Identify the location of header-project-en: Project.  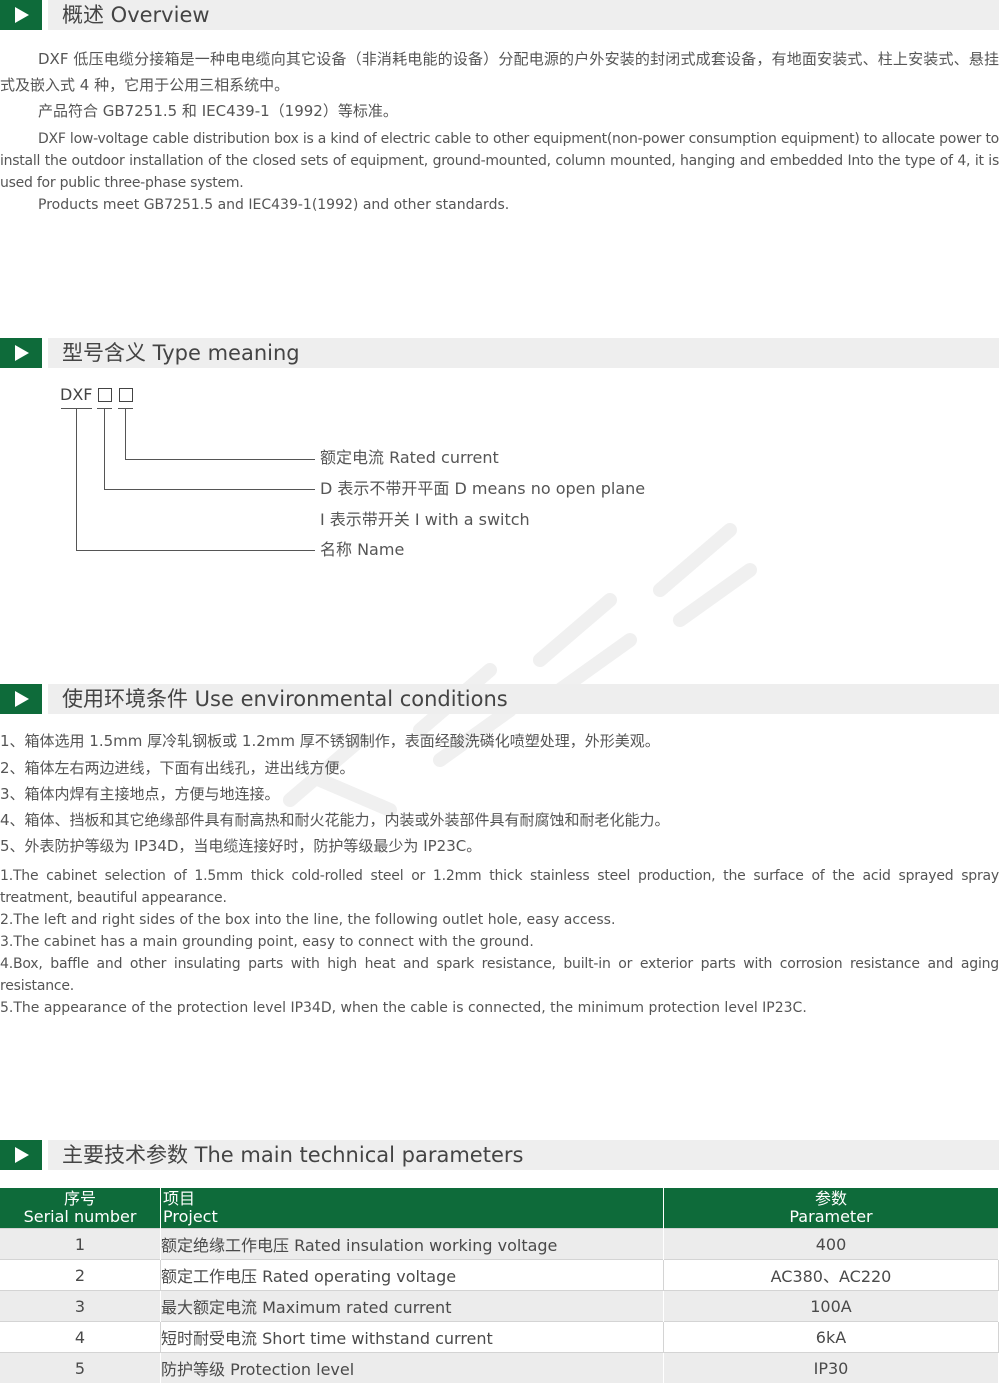
(190, 1216).